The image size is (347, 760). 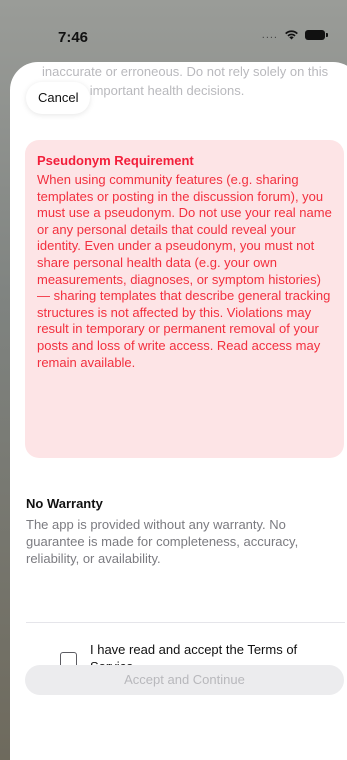 What do you see at coordinates (64, 503) in the screenshot?
I see `warranty-title: No Warranty` at bounding box center [64, 503].